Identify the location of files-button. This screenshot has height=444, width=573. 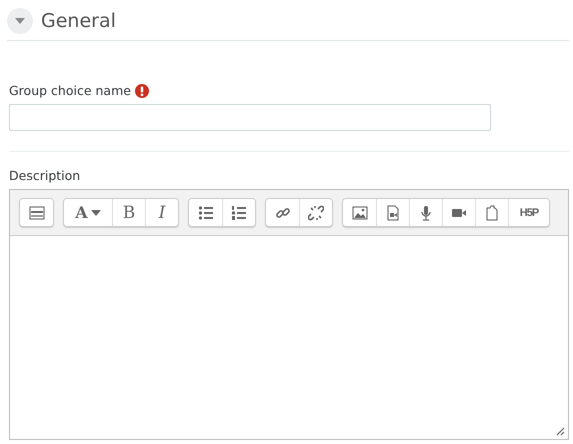
(491, 212).